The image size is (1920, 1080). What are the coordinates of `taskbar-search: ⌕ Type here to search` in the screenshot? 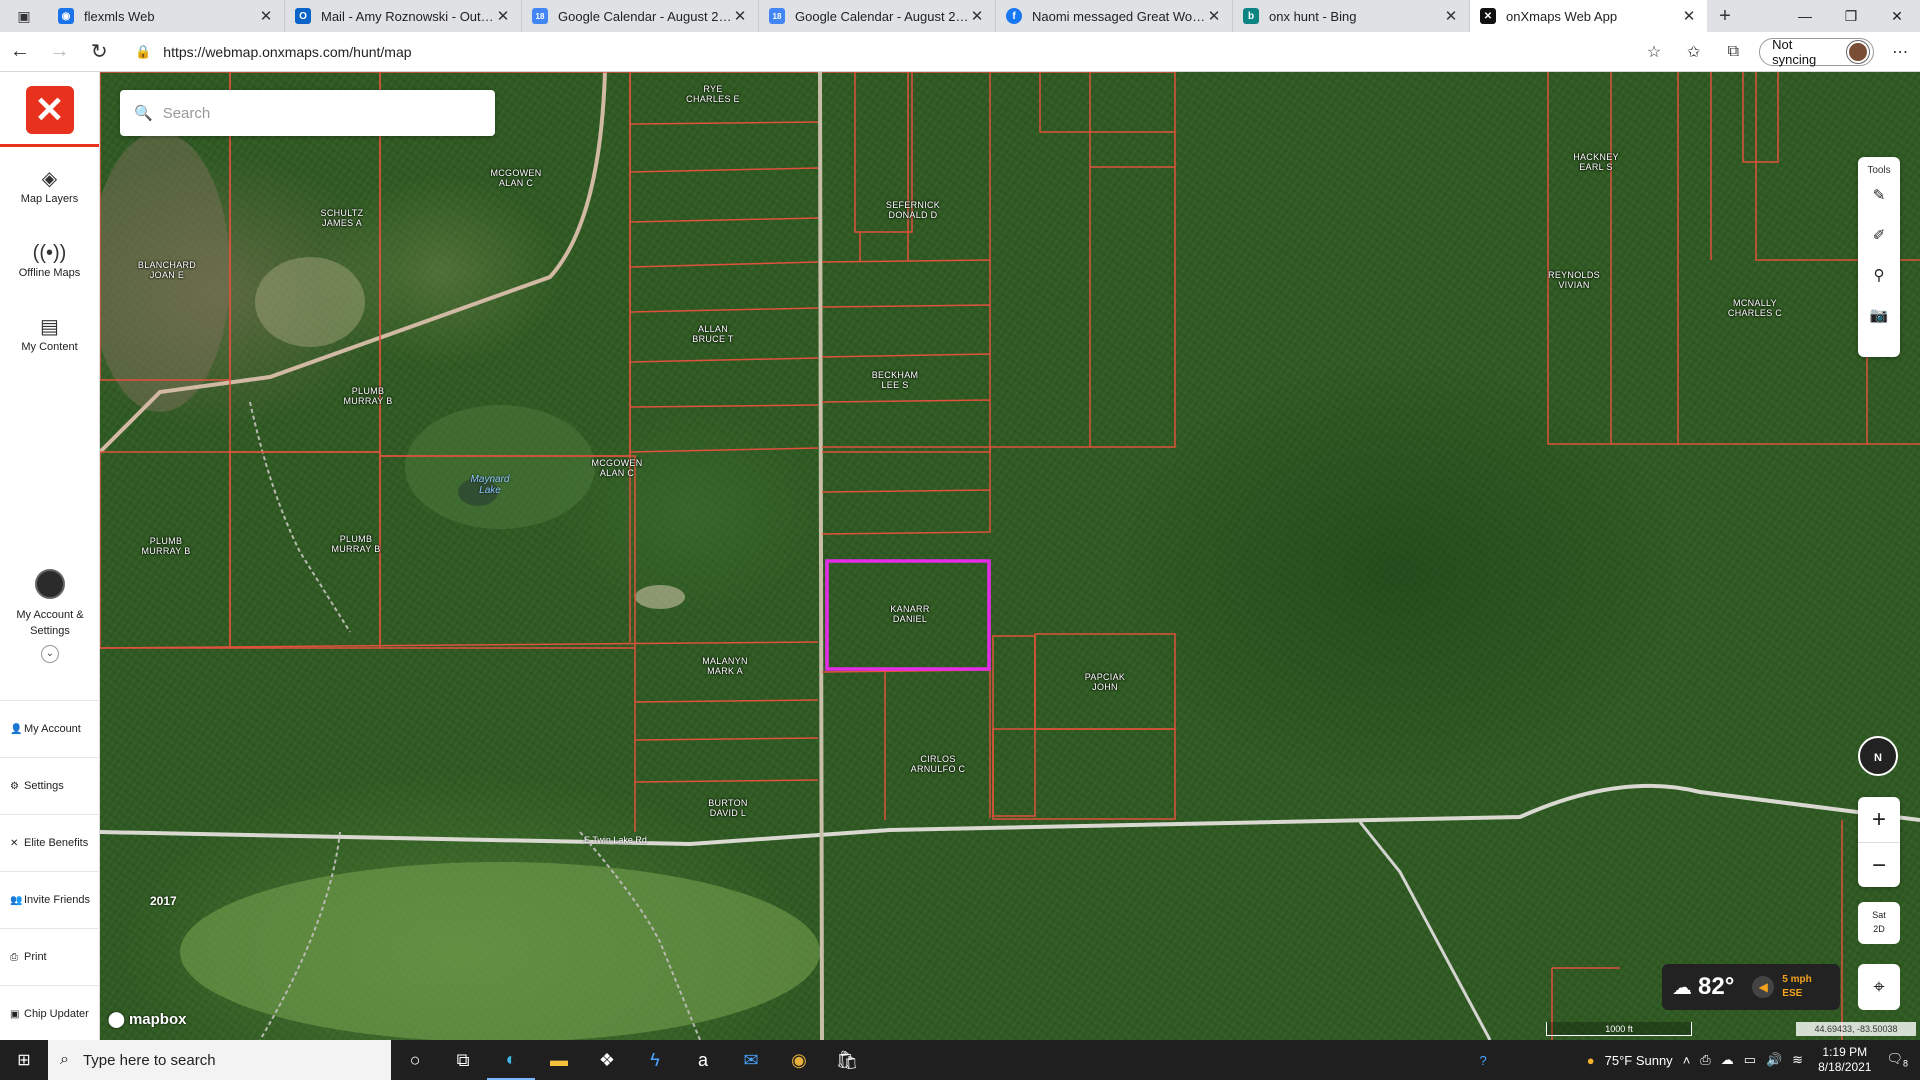 It's located at (219, 1060).